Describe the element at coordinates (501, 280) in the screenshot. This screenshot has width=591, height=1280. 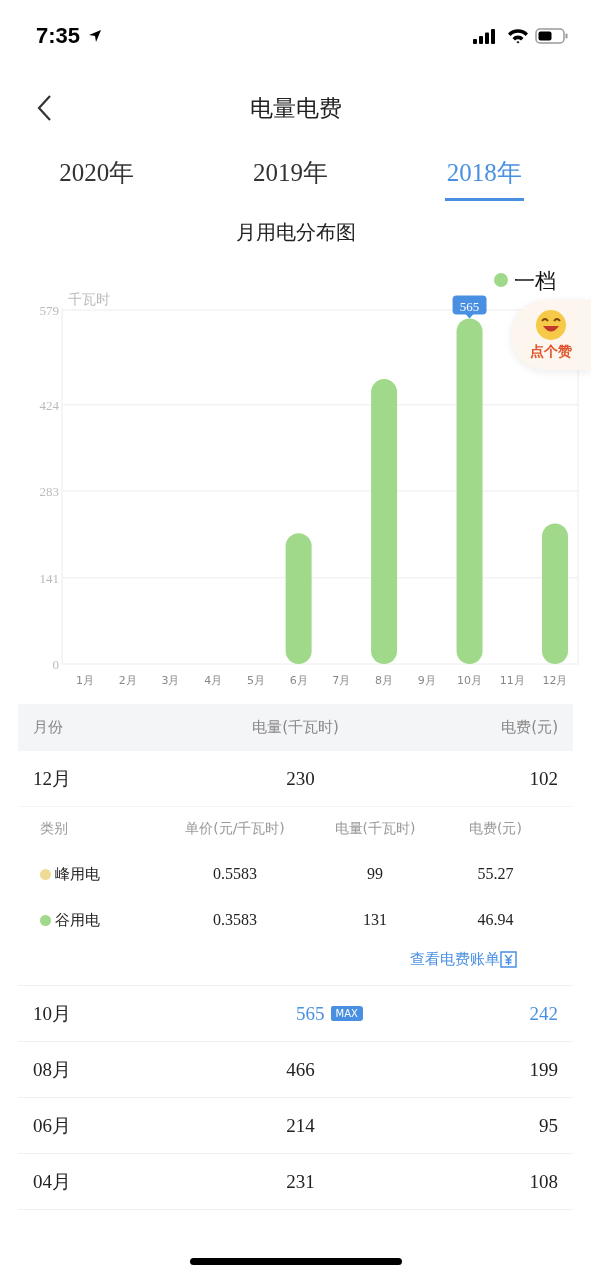
I see `legend-dot` at that location.